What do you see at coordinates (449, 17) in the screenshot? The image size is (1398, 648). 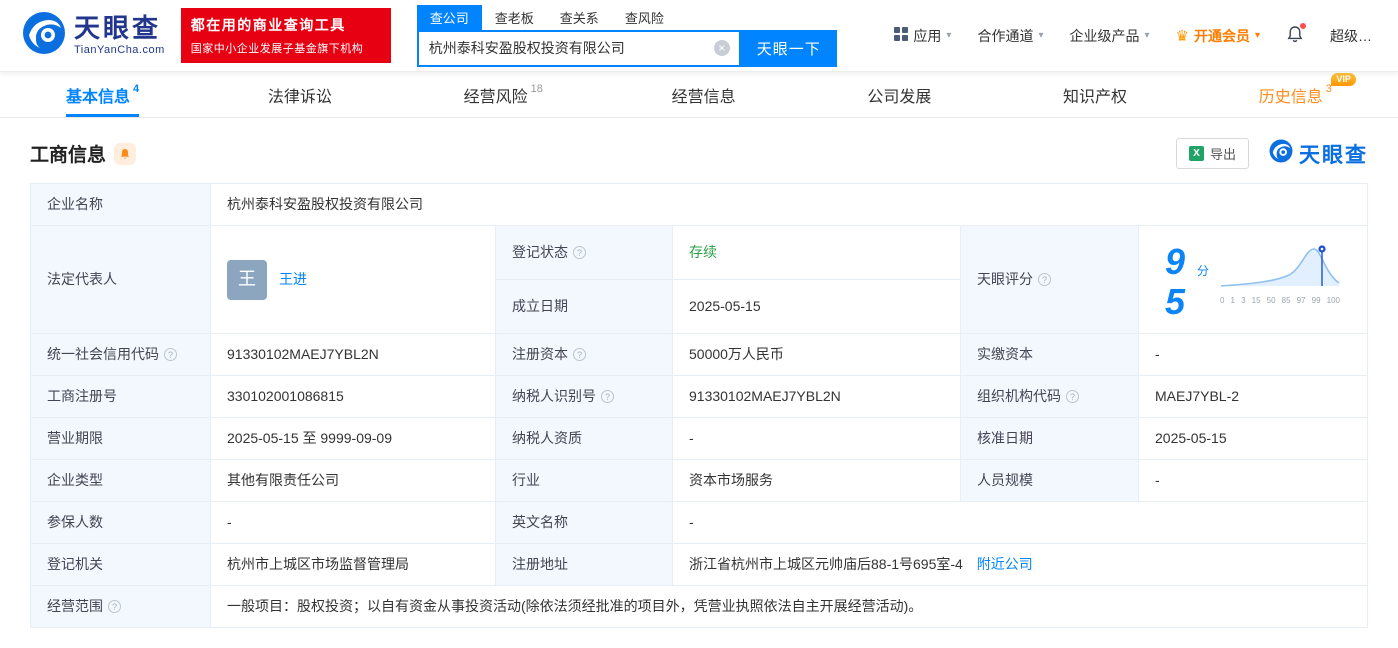 I see `search-tab-company: 查公司` at bounding box center [449, 17].